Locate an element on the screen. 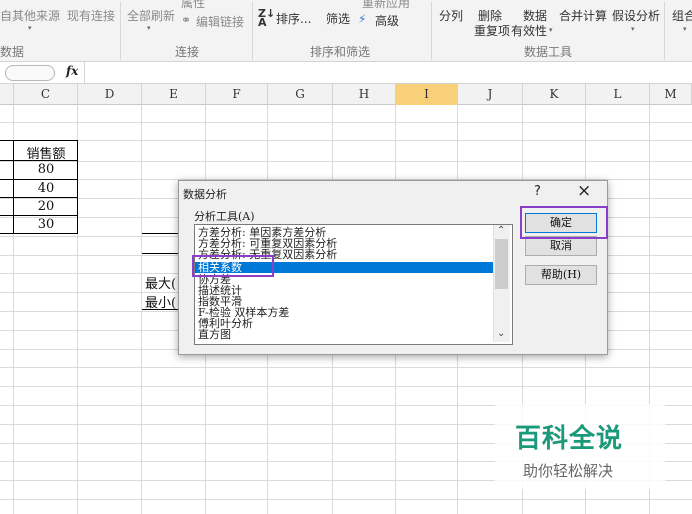  cell-c-value: 40 is located at coordinates (46, 188).